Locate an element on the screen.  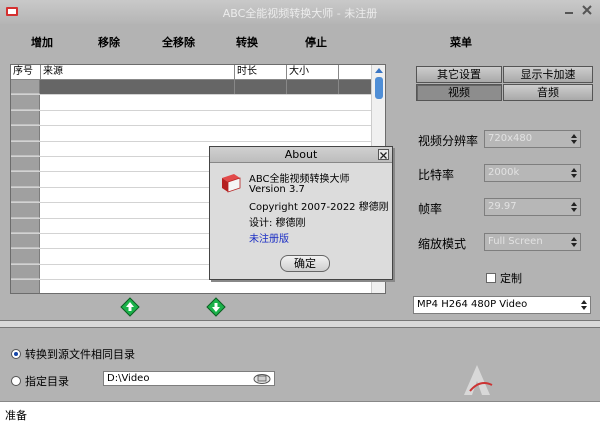
custom-dir-label: 指定目录 is located at coordinates (47, 381).